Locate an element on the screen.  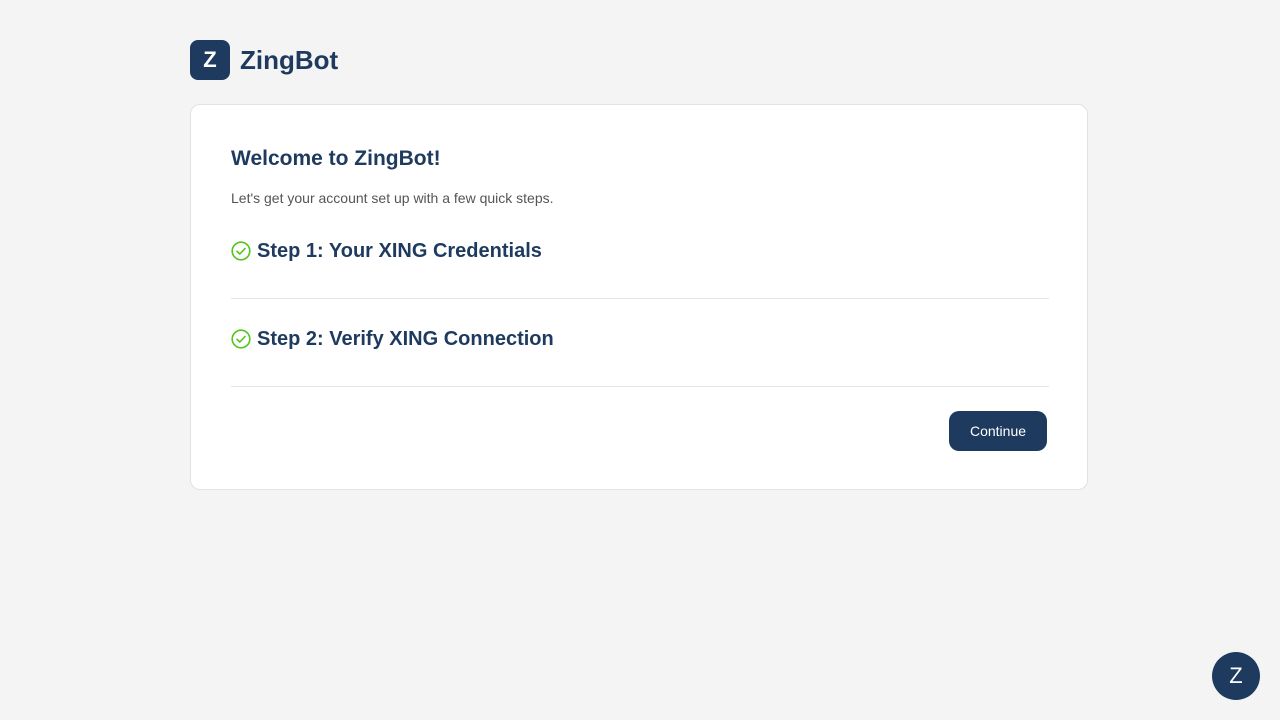
logo-icon: Z is located at coordinates (210, 60).